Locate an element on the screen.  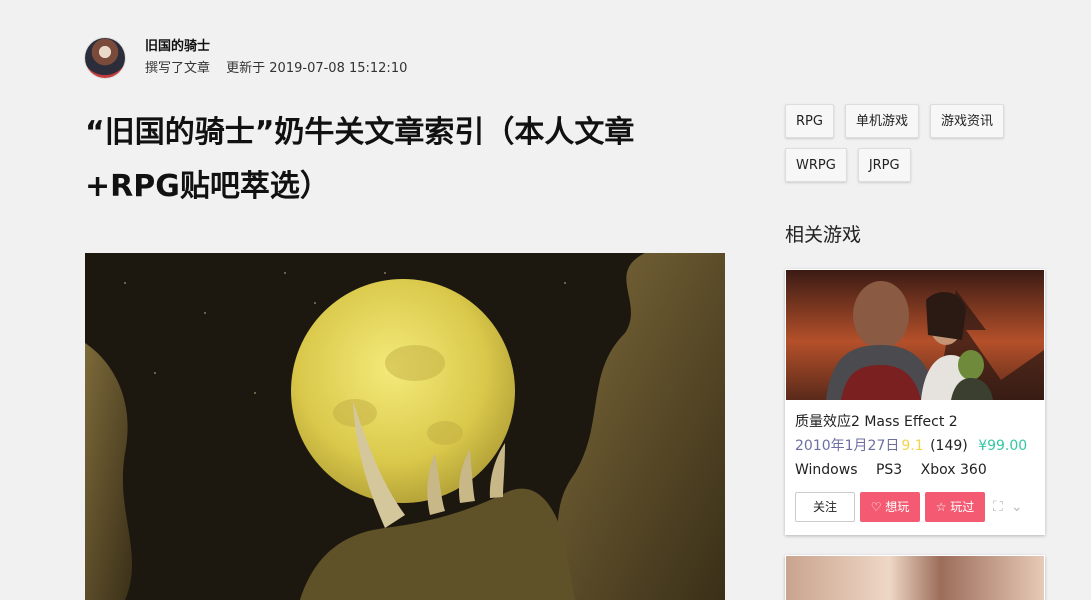
follow-button: 关注 is located at coordinates (825, 507).